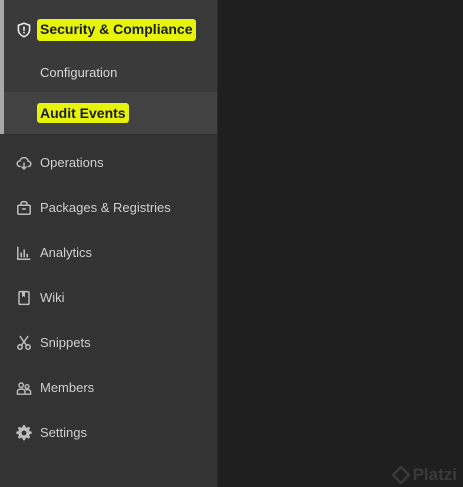  What do you see at coordinates (434, 474) in the screenshot?
I see `watermark-text: Platzi` at bounding box center [434, 474].